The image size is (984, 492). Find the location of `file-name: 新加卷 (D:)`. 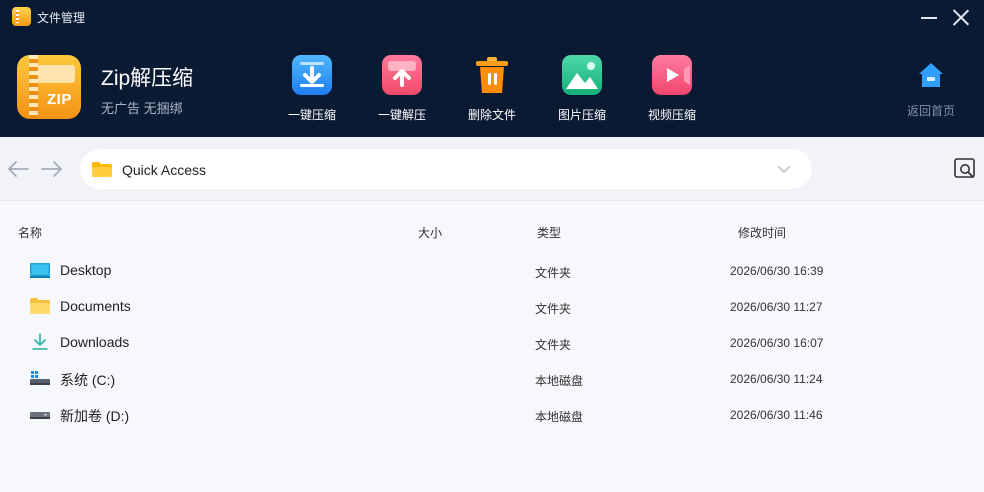

file-name: 新加卷 (D:) is located at coordinates (95, 416).